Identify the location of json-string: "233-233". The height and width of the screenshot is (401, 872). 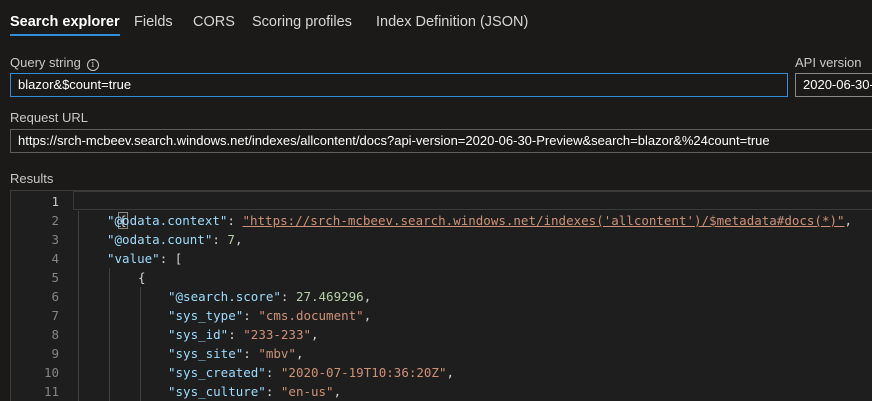
(277, 334).